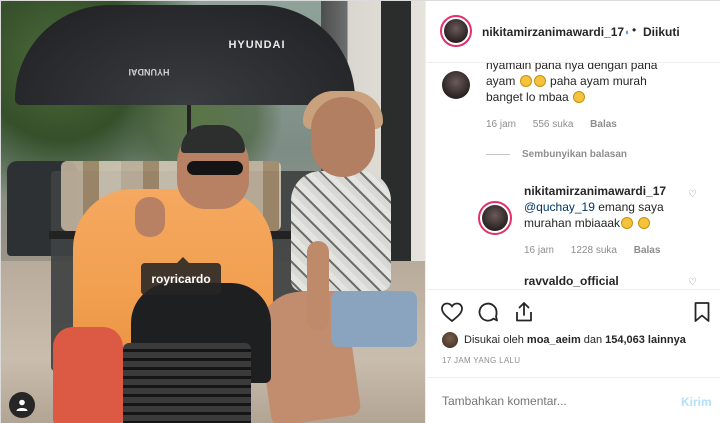  What do you see at coordinates (647, 250) in the screenshot?
I see `reply-reply-button: Balas` at bounding box center [647, 250].